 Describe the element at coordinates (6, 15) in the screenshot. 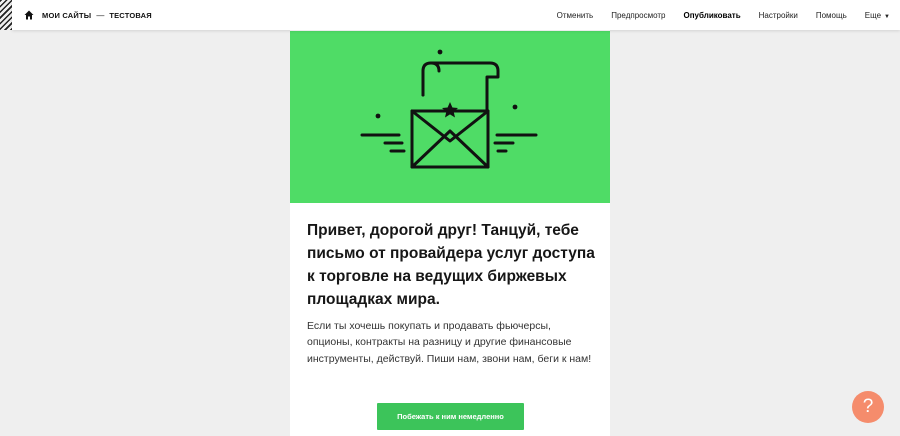

I see `zigzag-decoration` at that location.